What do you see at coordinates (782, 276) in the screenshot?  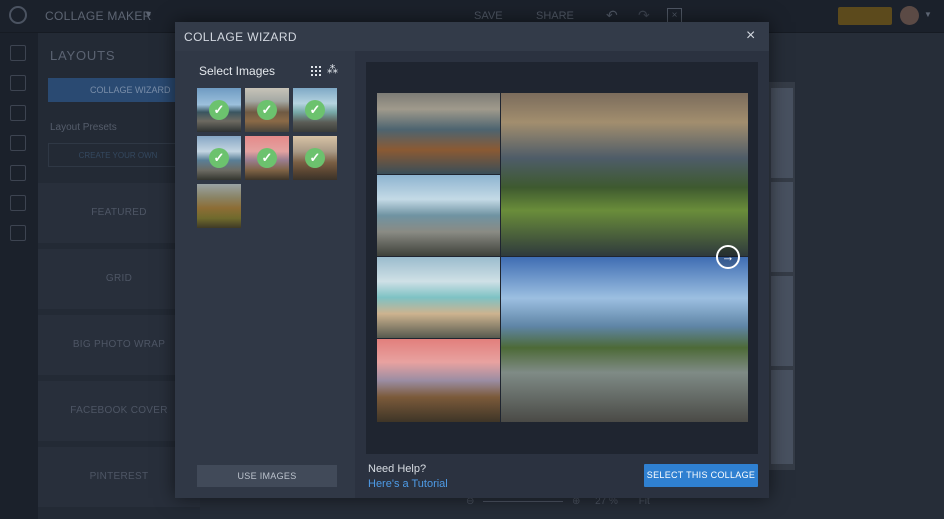 I see `canvas-collage-edge` at bounding box center [782, 276].